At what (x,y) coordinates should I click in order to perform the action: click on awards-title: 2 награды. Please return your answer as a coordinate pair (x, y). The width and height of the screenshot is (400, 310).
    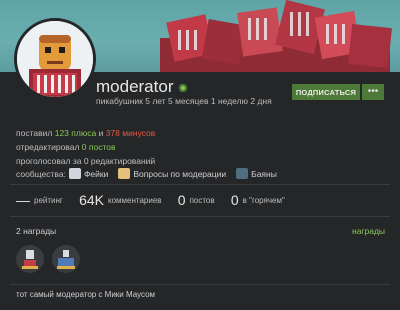
    Looking at the image, I should click on (36, 231).